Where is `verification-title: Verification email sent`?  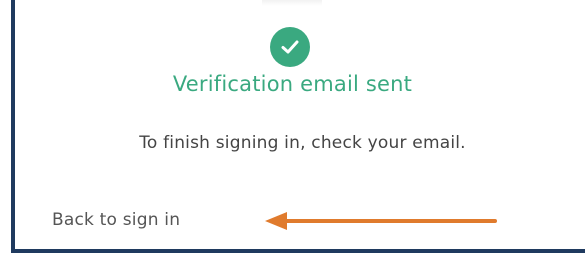
verification-title: Verification email sent is located at coordinates (292, 84).